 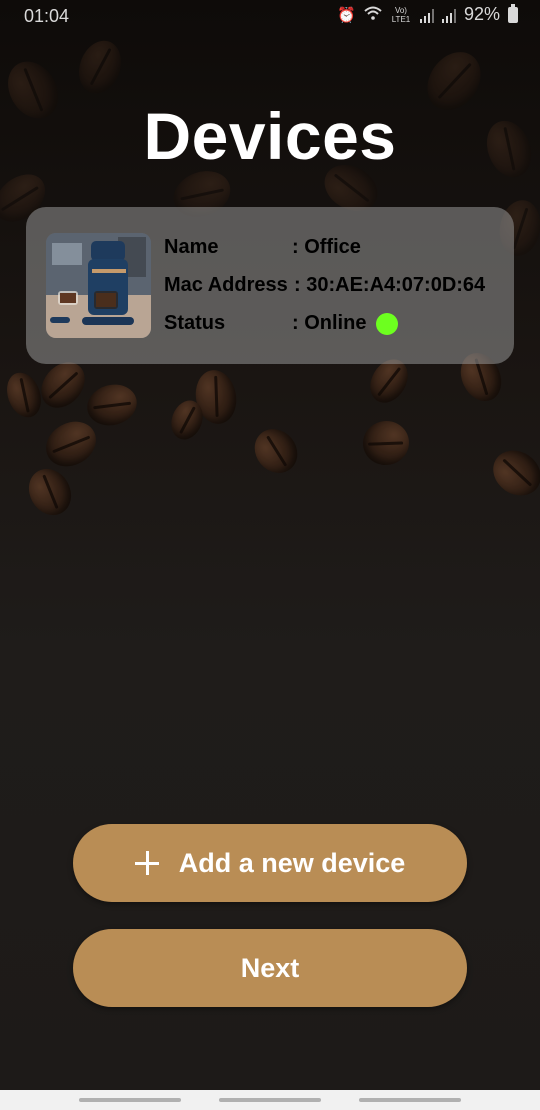 What do you see at coordinates (146, 863) in the screenshot?
I see `plus-icon` at bounding box center [146, 863].